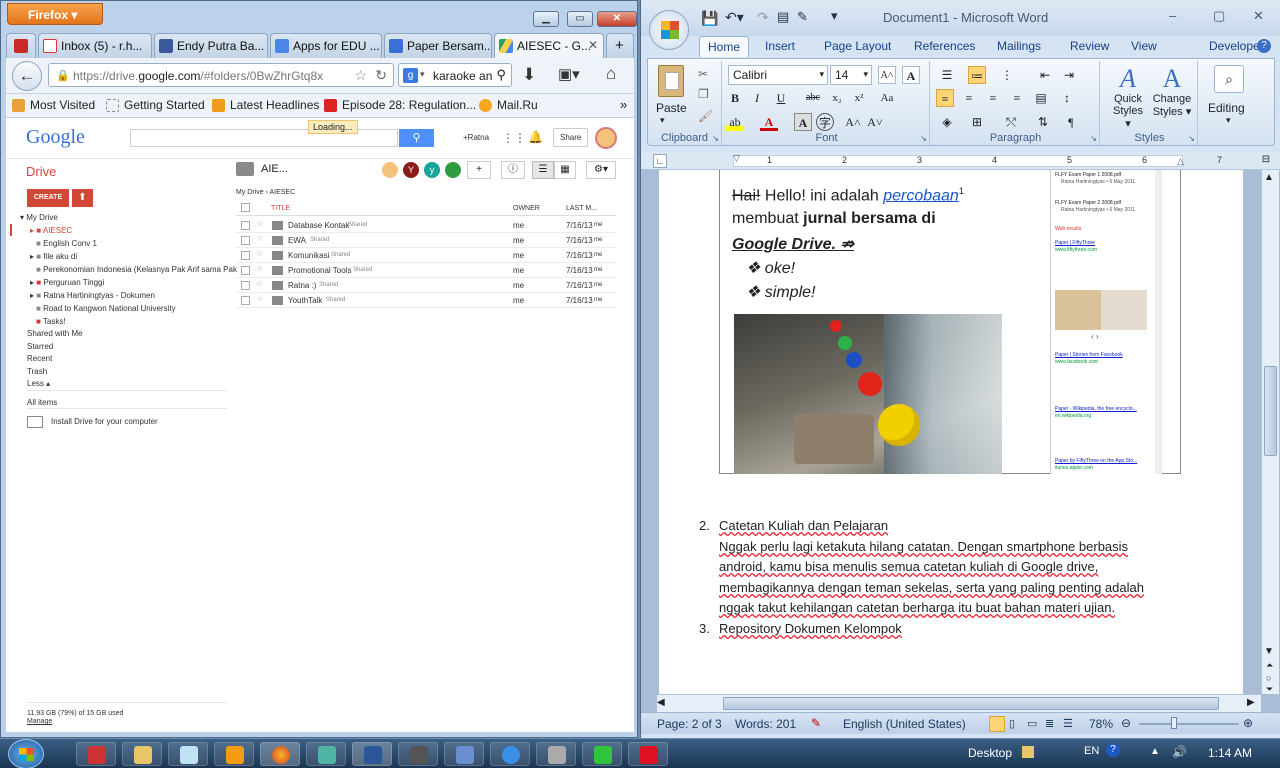  Describe the element at coordinates (1172, 97) in the screenshot. I see `change-styles-button: A Change Styles ▾` at that location.